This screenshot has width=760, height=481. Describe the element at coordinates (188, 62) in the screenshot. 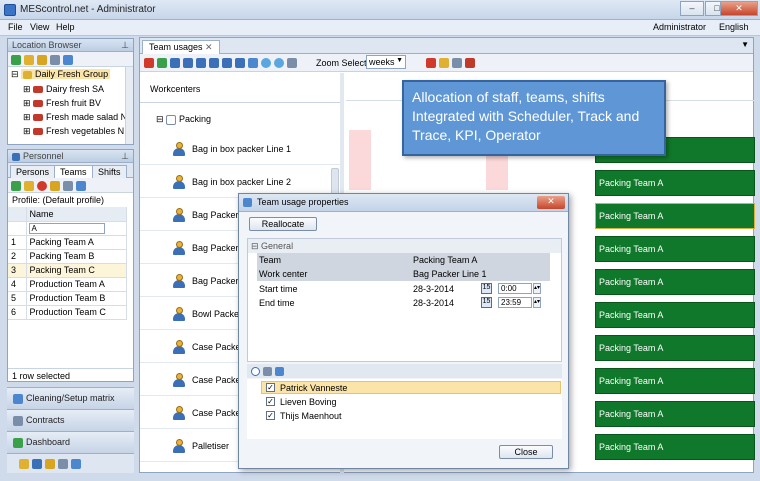

I see `previous-icon` at that location.